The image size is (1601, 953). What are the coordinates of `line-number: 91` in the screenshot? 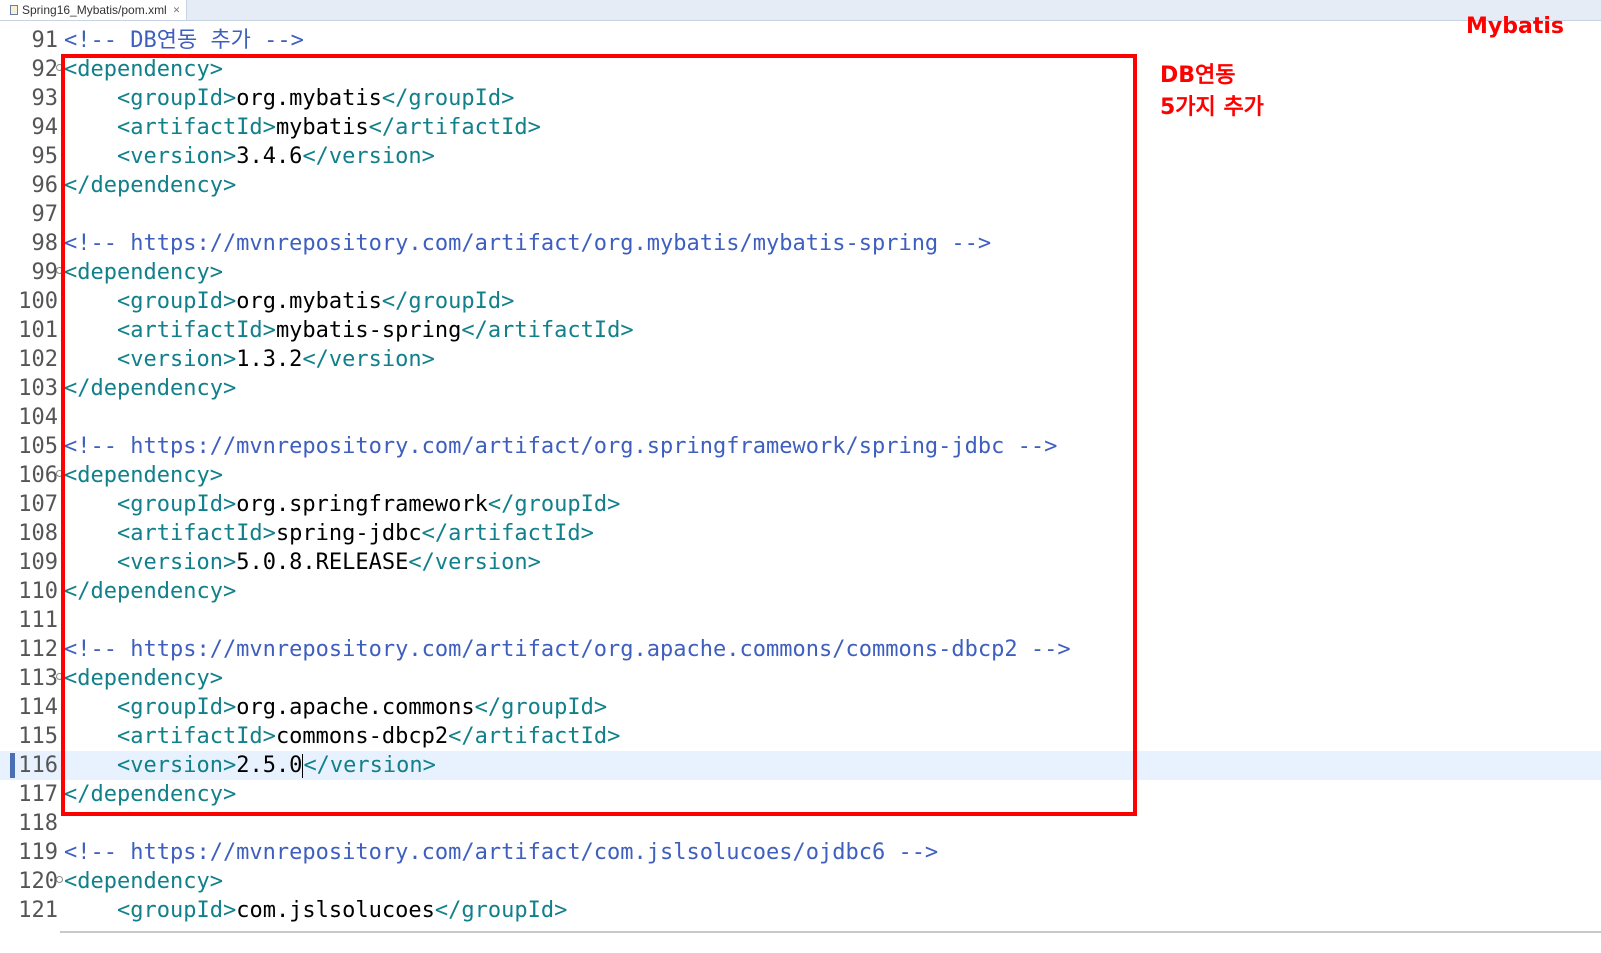 It's located at (45, 40).